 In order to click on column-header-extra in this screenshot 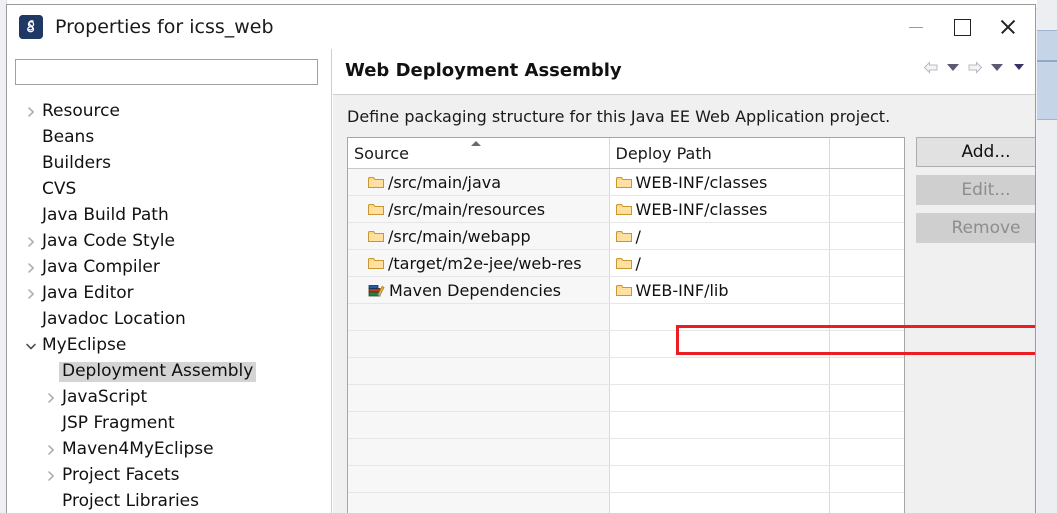, I will do `click(866, 153)`.